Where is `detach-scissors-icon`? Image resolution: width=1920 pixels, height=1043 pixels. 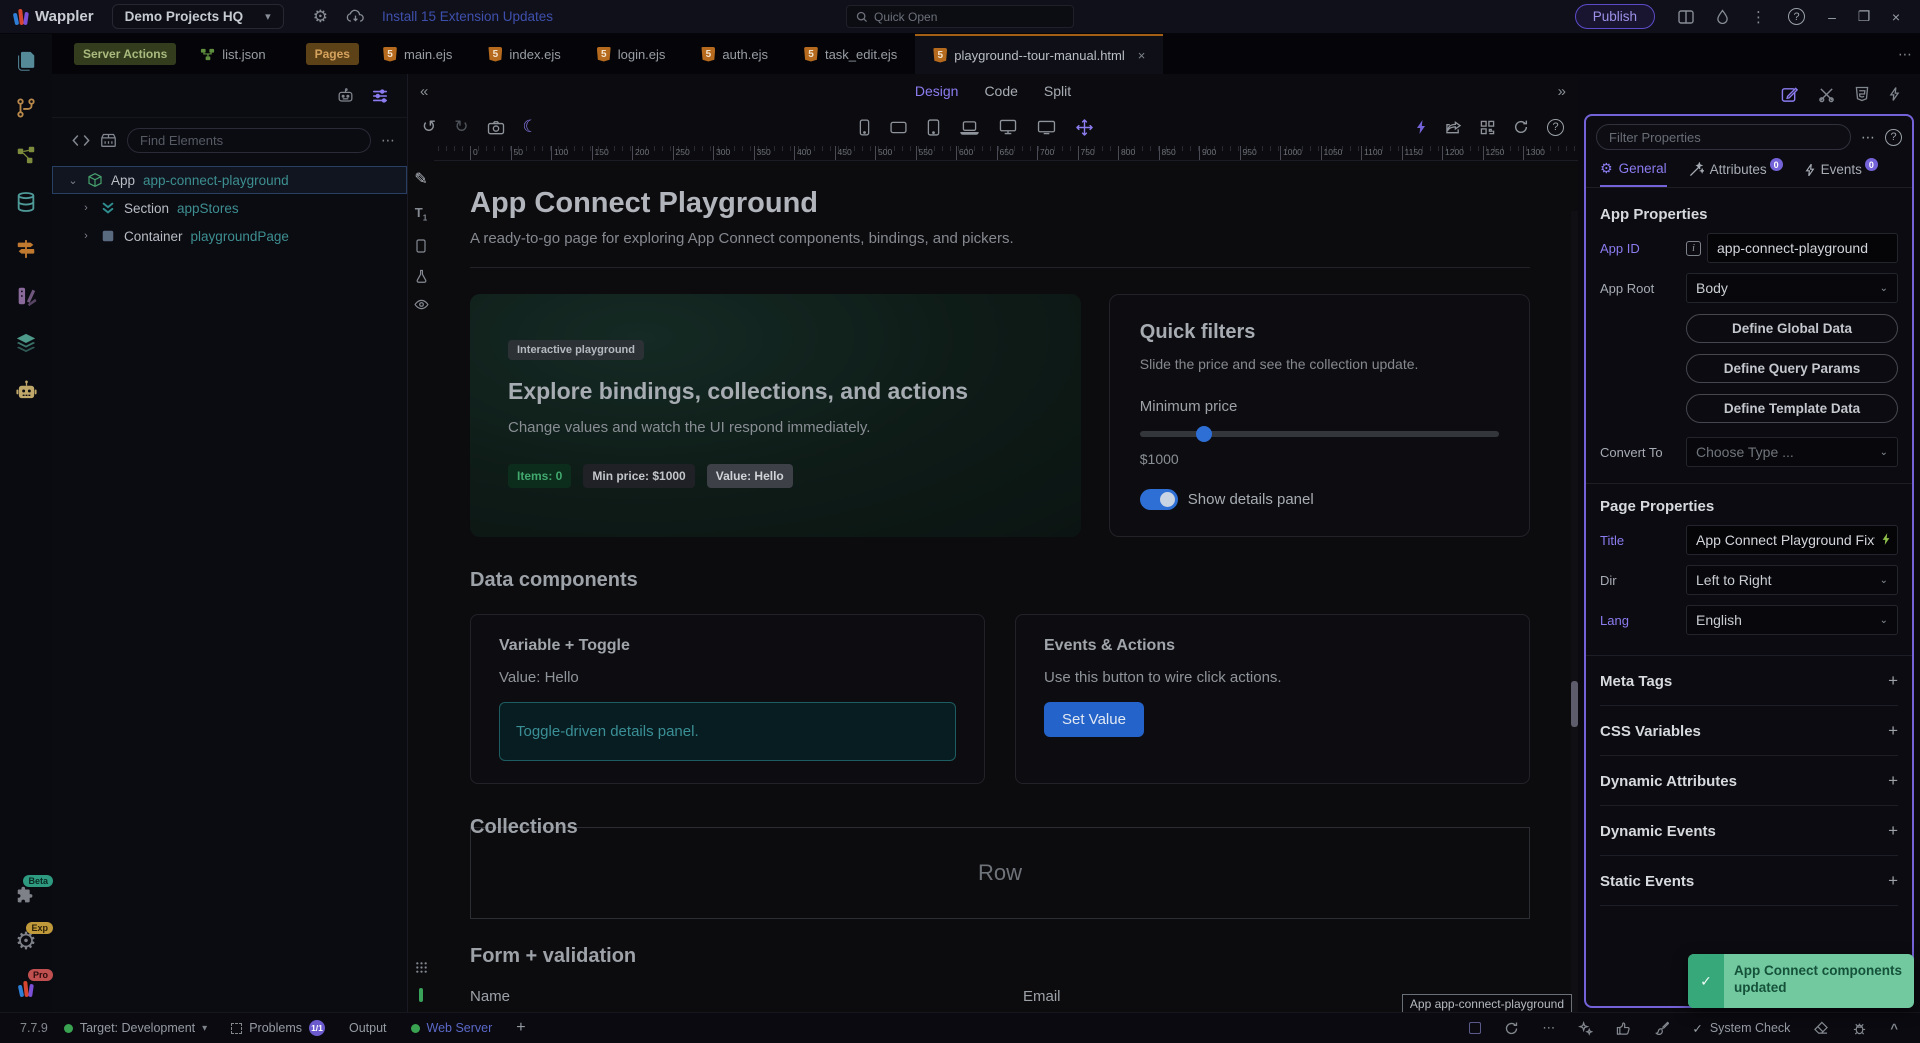 detach-scissors-icon is located at coordinates (1826, 94).